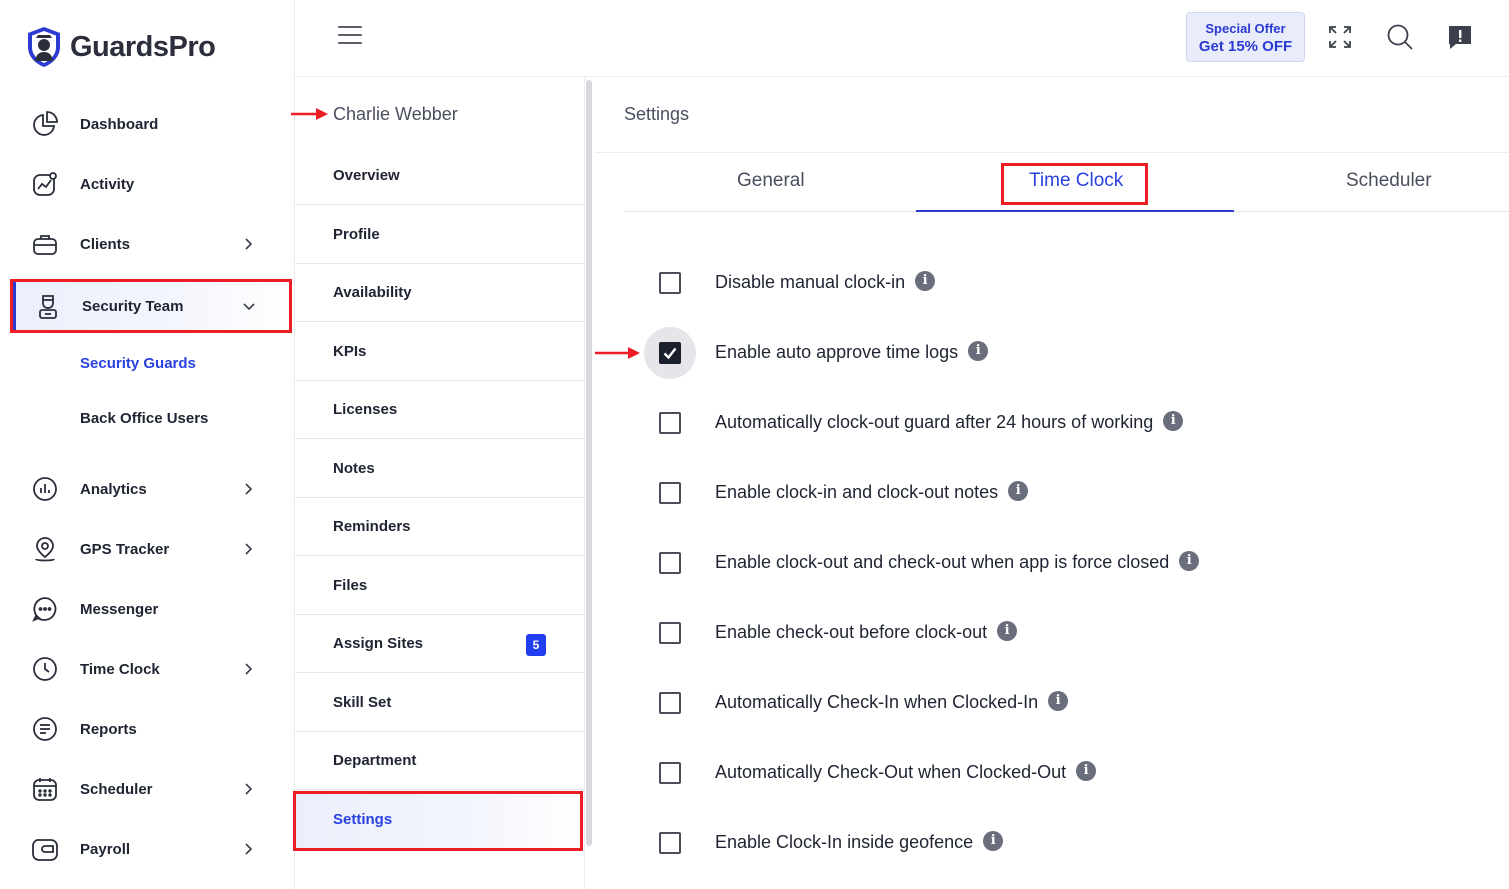  I want to click on brand-name: GuardsPro, so click(143, 46).